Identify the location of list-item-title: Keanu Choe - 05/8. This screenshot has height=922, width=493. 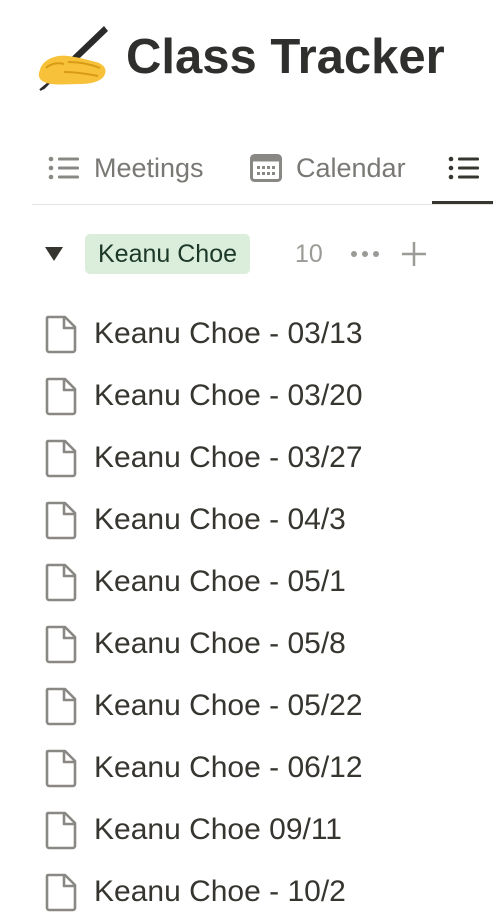
(220, 643).